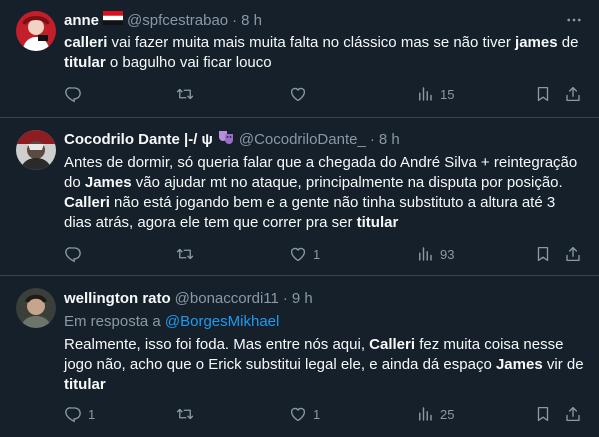  I want to click on tweet-text-segment: de, so click(568, 42).